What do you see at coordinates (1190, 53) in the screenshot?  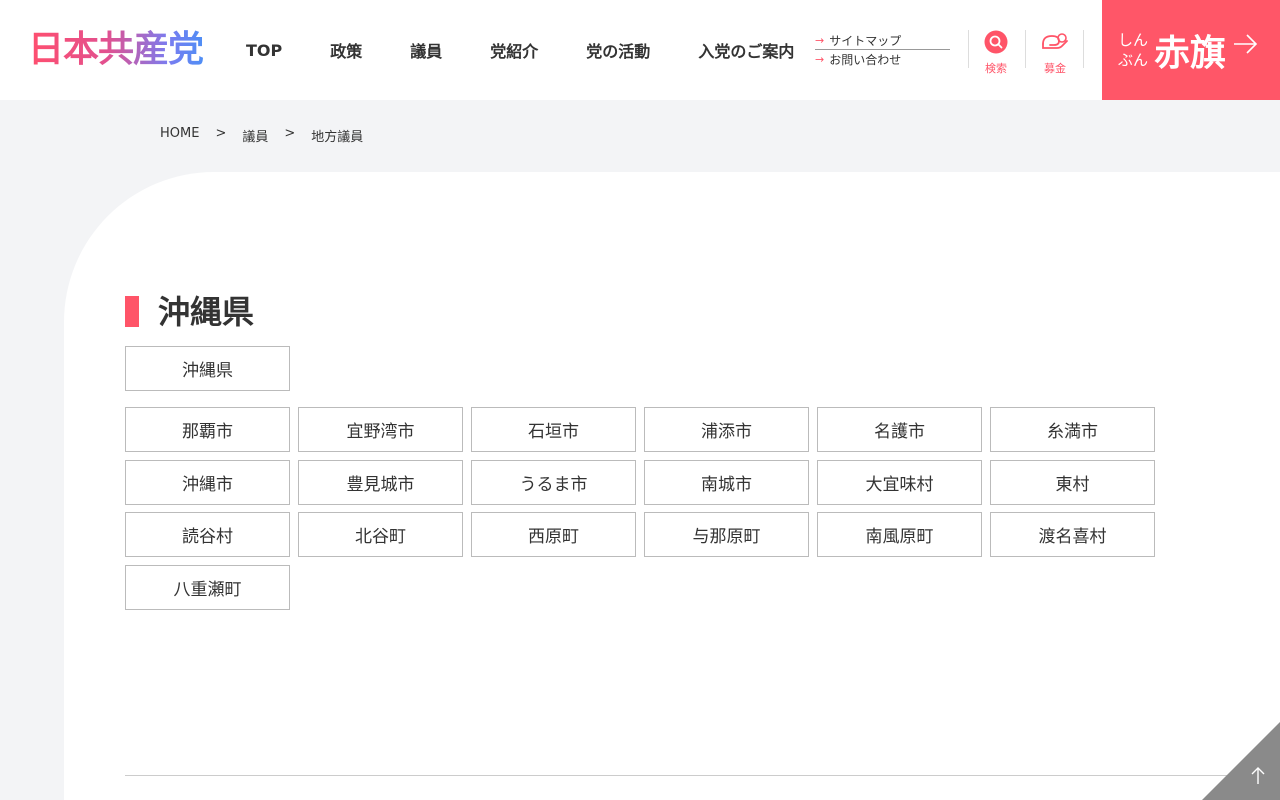 I see `akahata-big-label: 赤旗` at bounding box center [1190, 53].